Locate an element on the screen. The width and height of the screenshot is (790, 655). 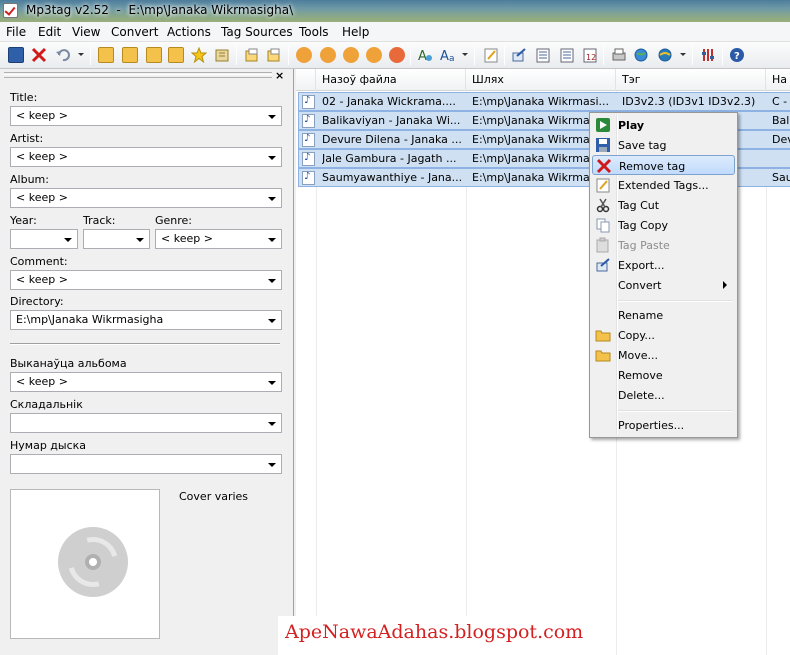
case-conversion-icon: Aa is located at coordinates (448, 55).